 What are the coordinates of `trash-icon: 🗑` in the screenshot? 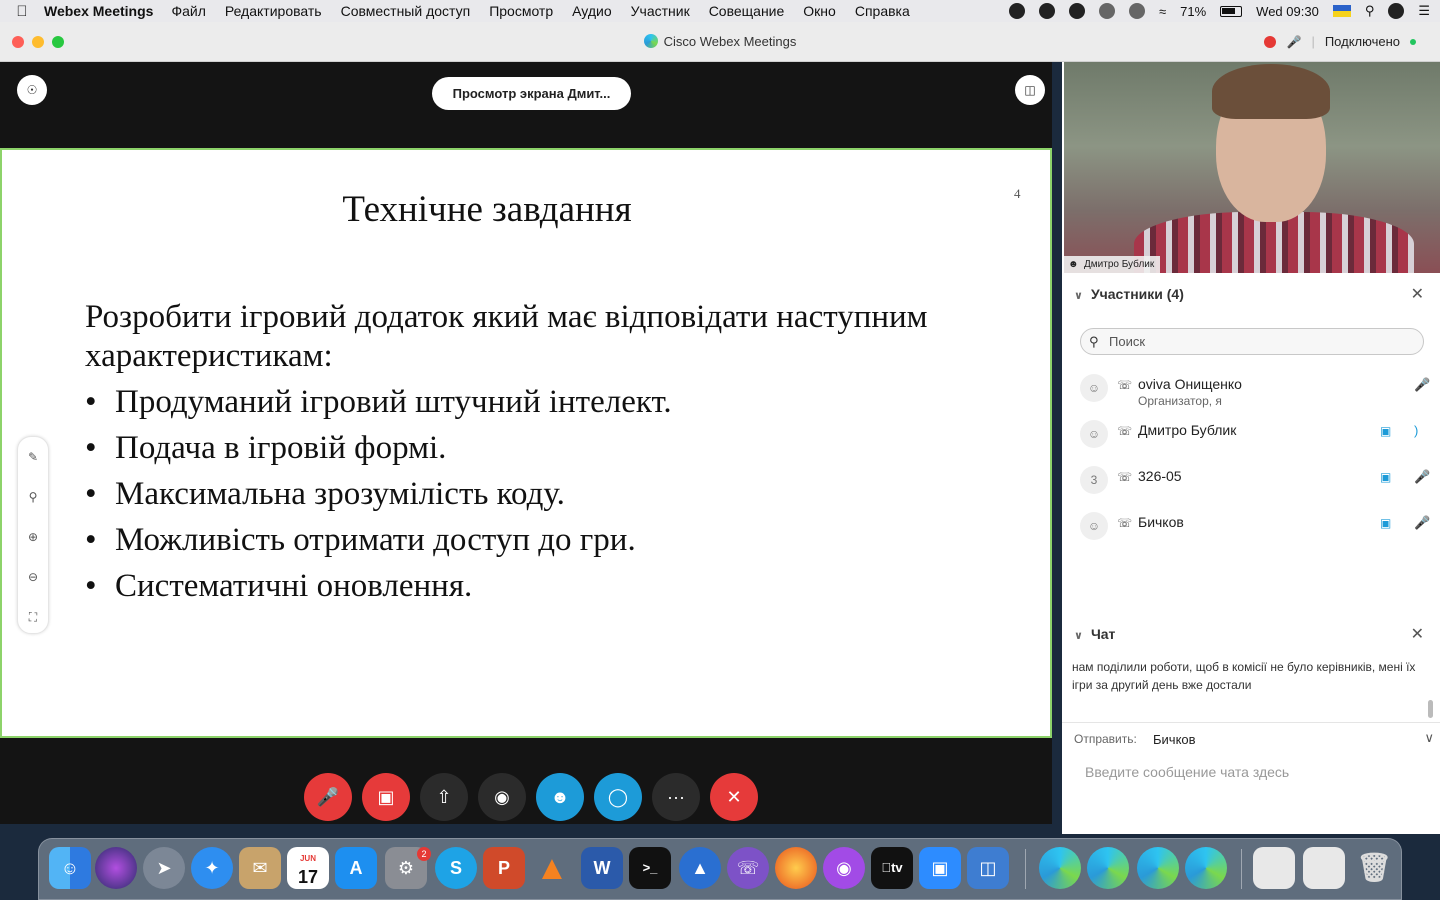 It's located at (1374, 868).